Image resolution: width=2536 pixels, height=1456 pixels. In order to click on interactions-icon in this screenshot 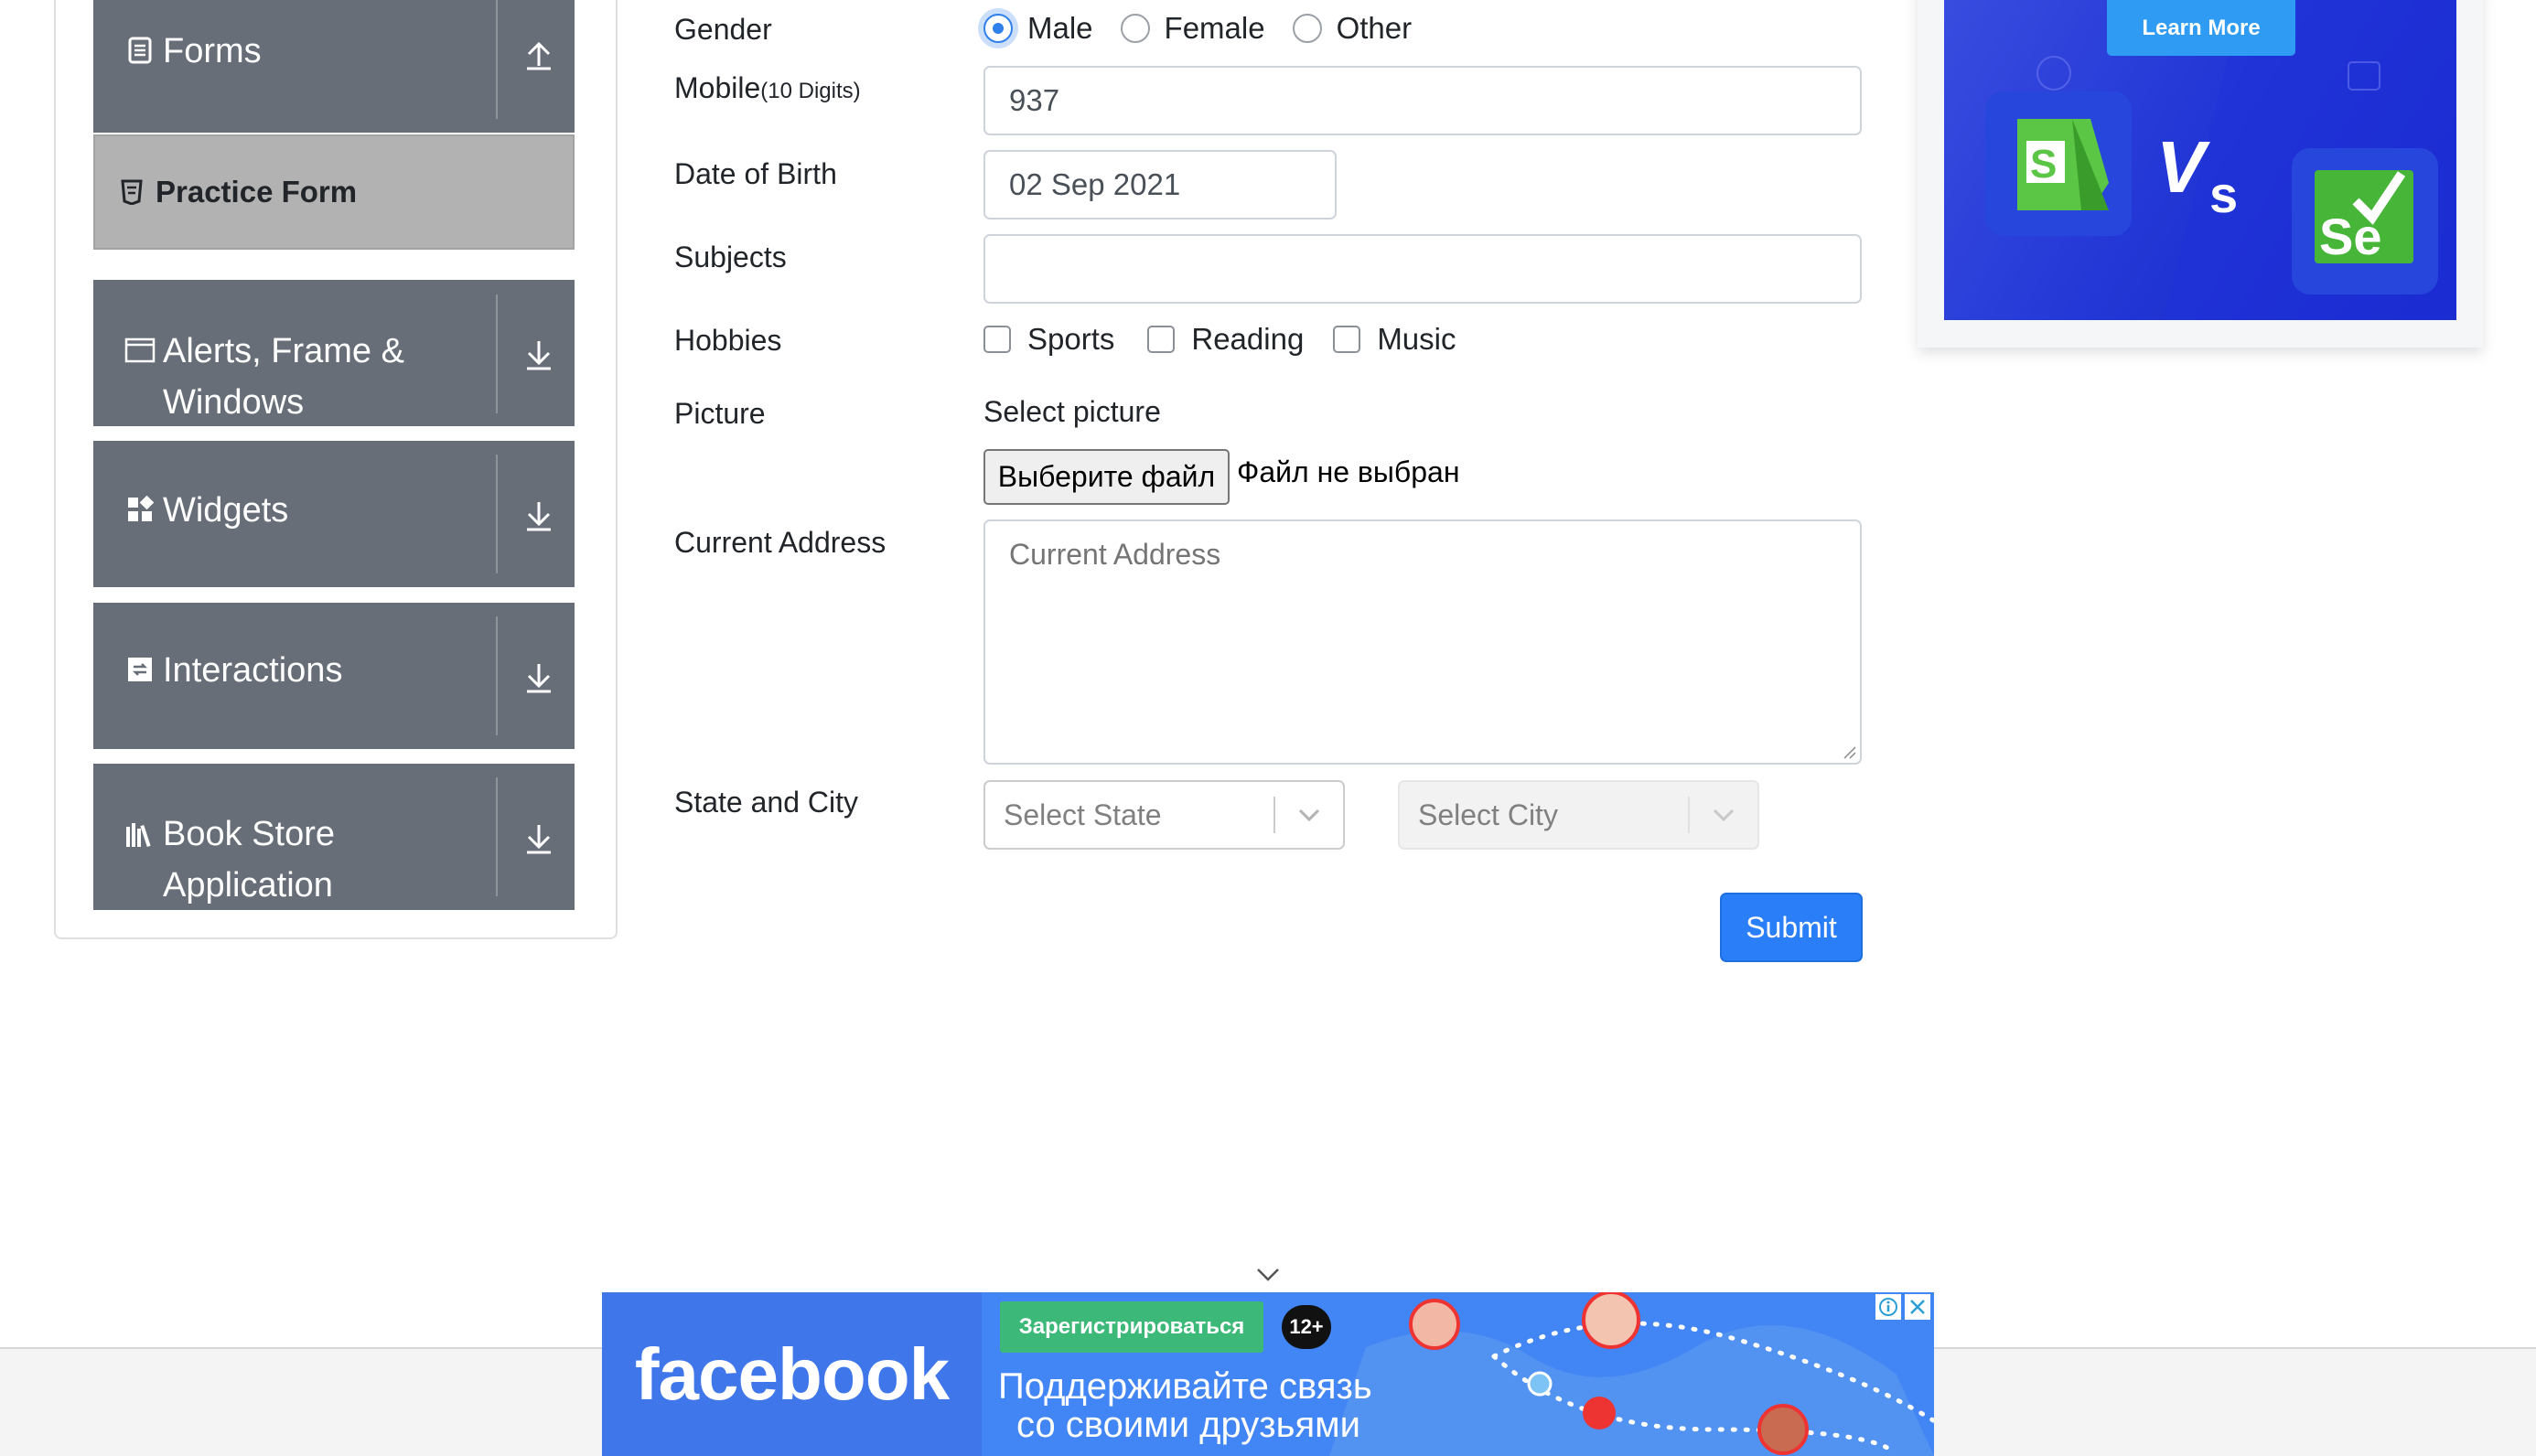, I will do `click(140, 669)`.